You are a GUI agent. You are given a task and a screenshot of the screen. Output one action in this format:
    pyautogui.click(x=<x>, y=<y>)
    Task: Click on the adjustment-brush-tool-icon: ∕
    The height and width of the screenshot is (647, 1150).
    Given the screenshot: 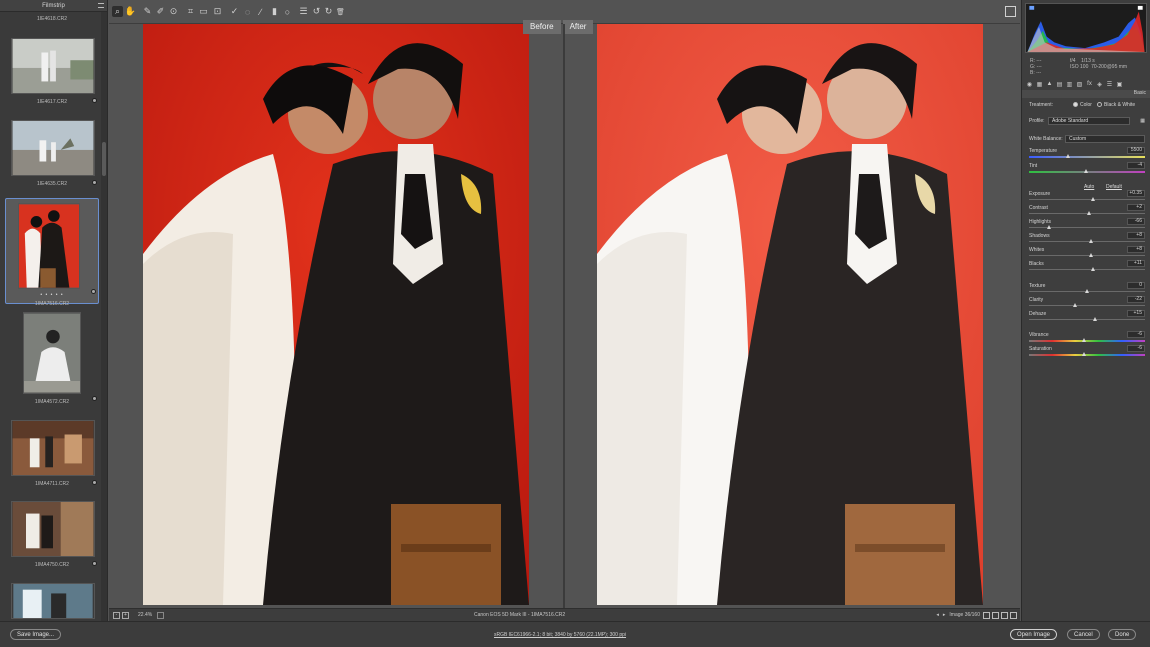 What is the action you would take?
    pyautogui.click(x=260, y=11)
    